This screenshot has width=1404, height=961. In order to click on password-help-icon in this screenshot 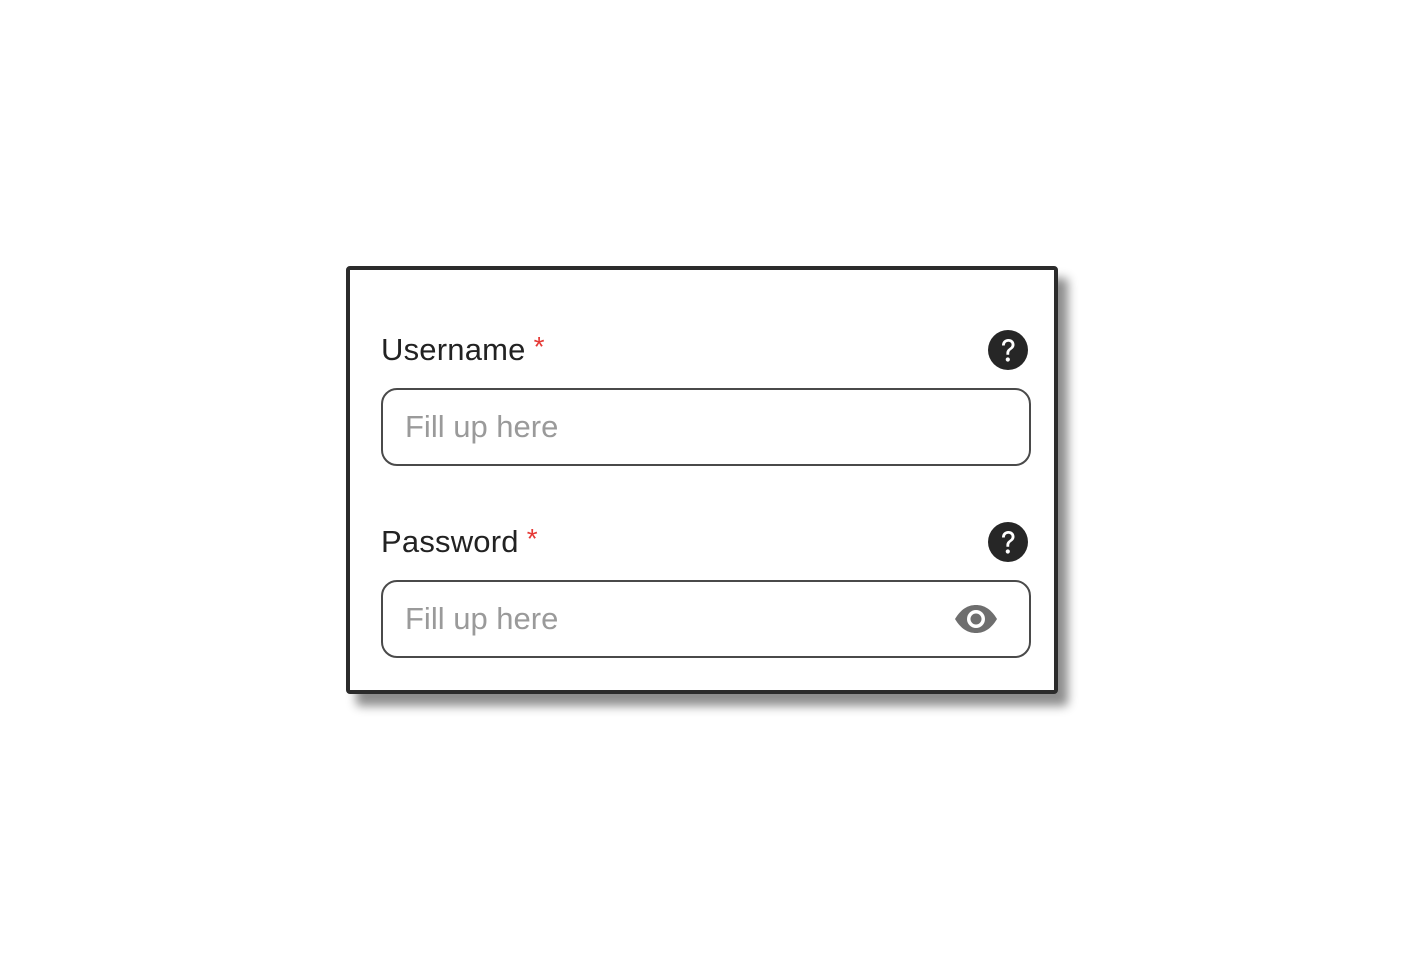, I will do `click(1008, 542)`.